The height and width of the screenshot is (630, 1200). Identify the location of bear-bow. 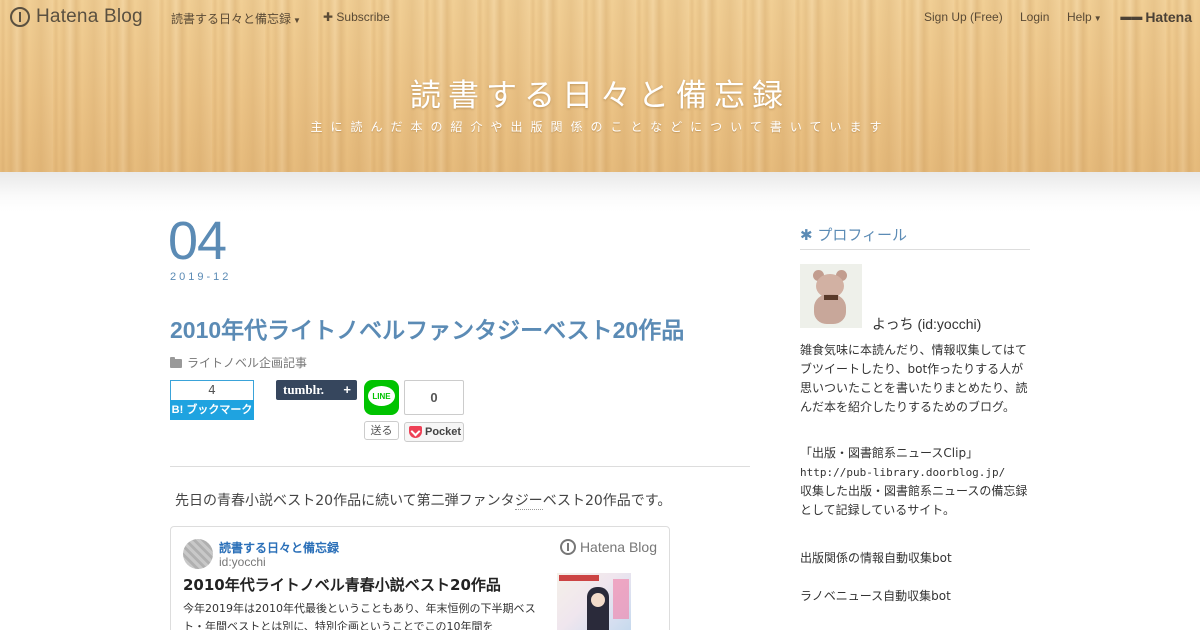
(831, 297).